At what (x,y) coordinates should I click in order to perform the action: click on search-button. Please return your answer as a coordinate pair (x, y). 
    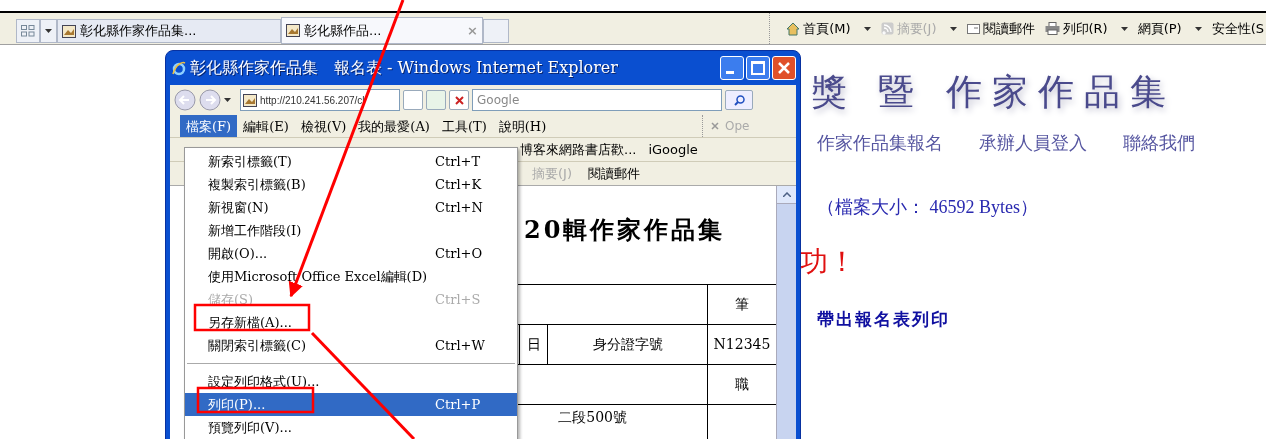
    Looking at the image, I should click on (739, 100).